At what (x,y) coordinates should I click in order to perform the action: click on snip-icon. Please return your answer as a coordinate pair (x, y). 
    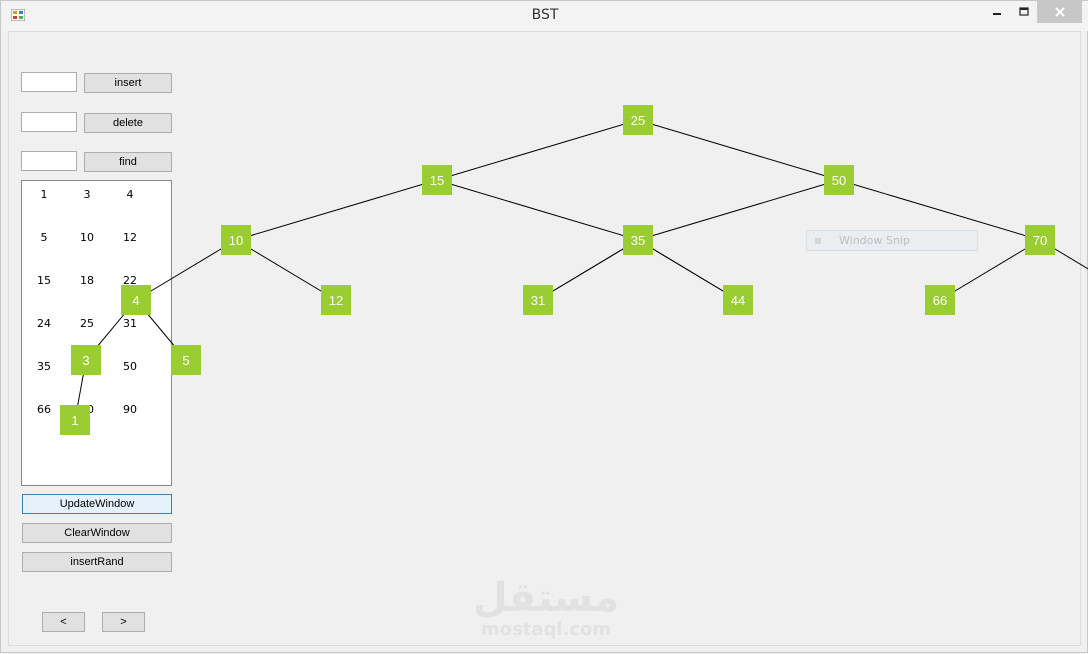
    Looking at the image, I should click on (818, 240).